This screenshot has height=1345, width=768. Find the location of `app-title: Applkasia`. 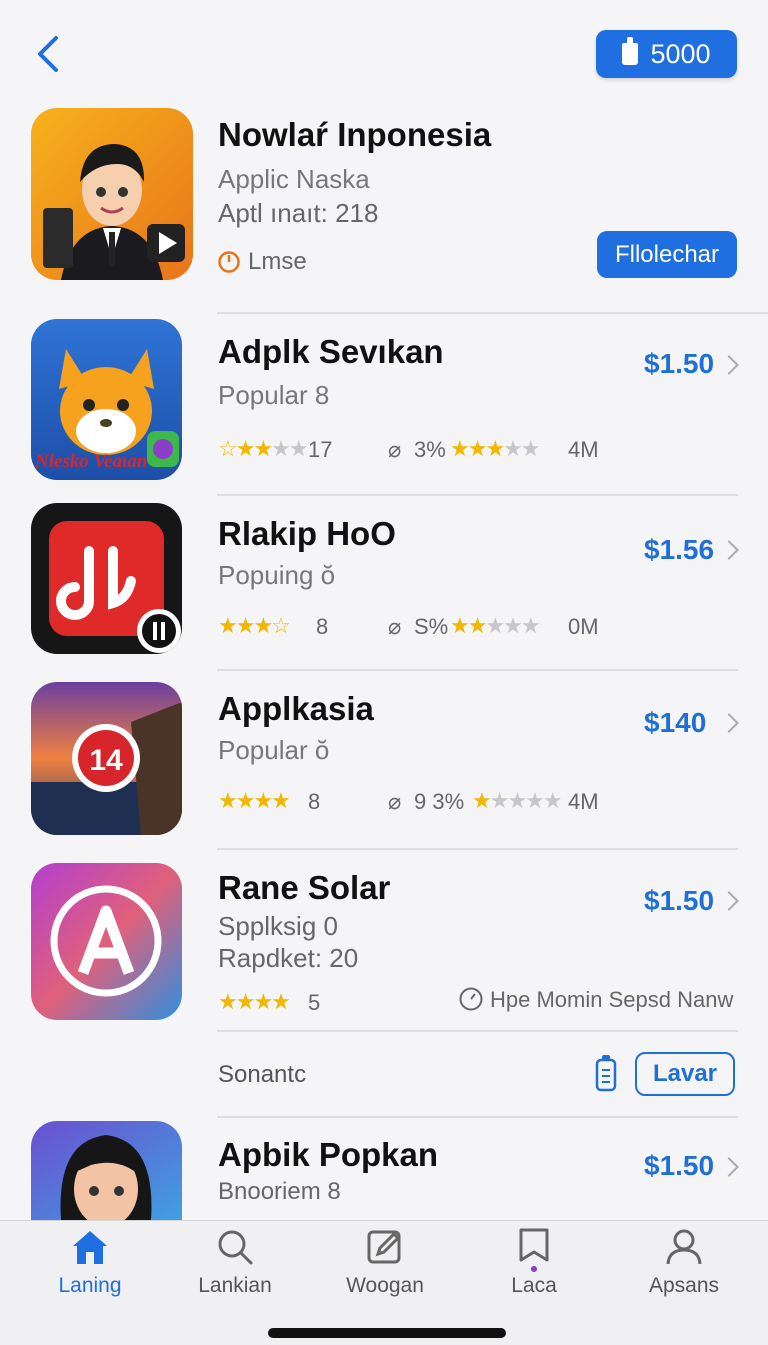

app-title: Applkasia is located at coordinates (296, 709).